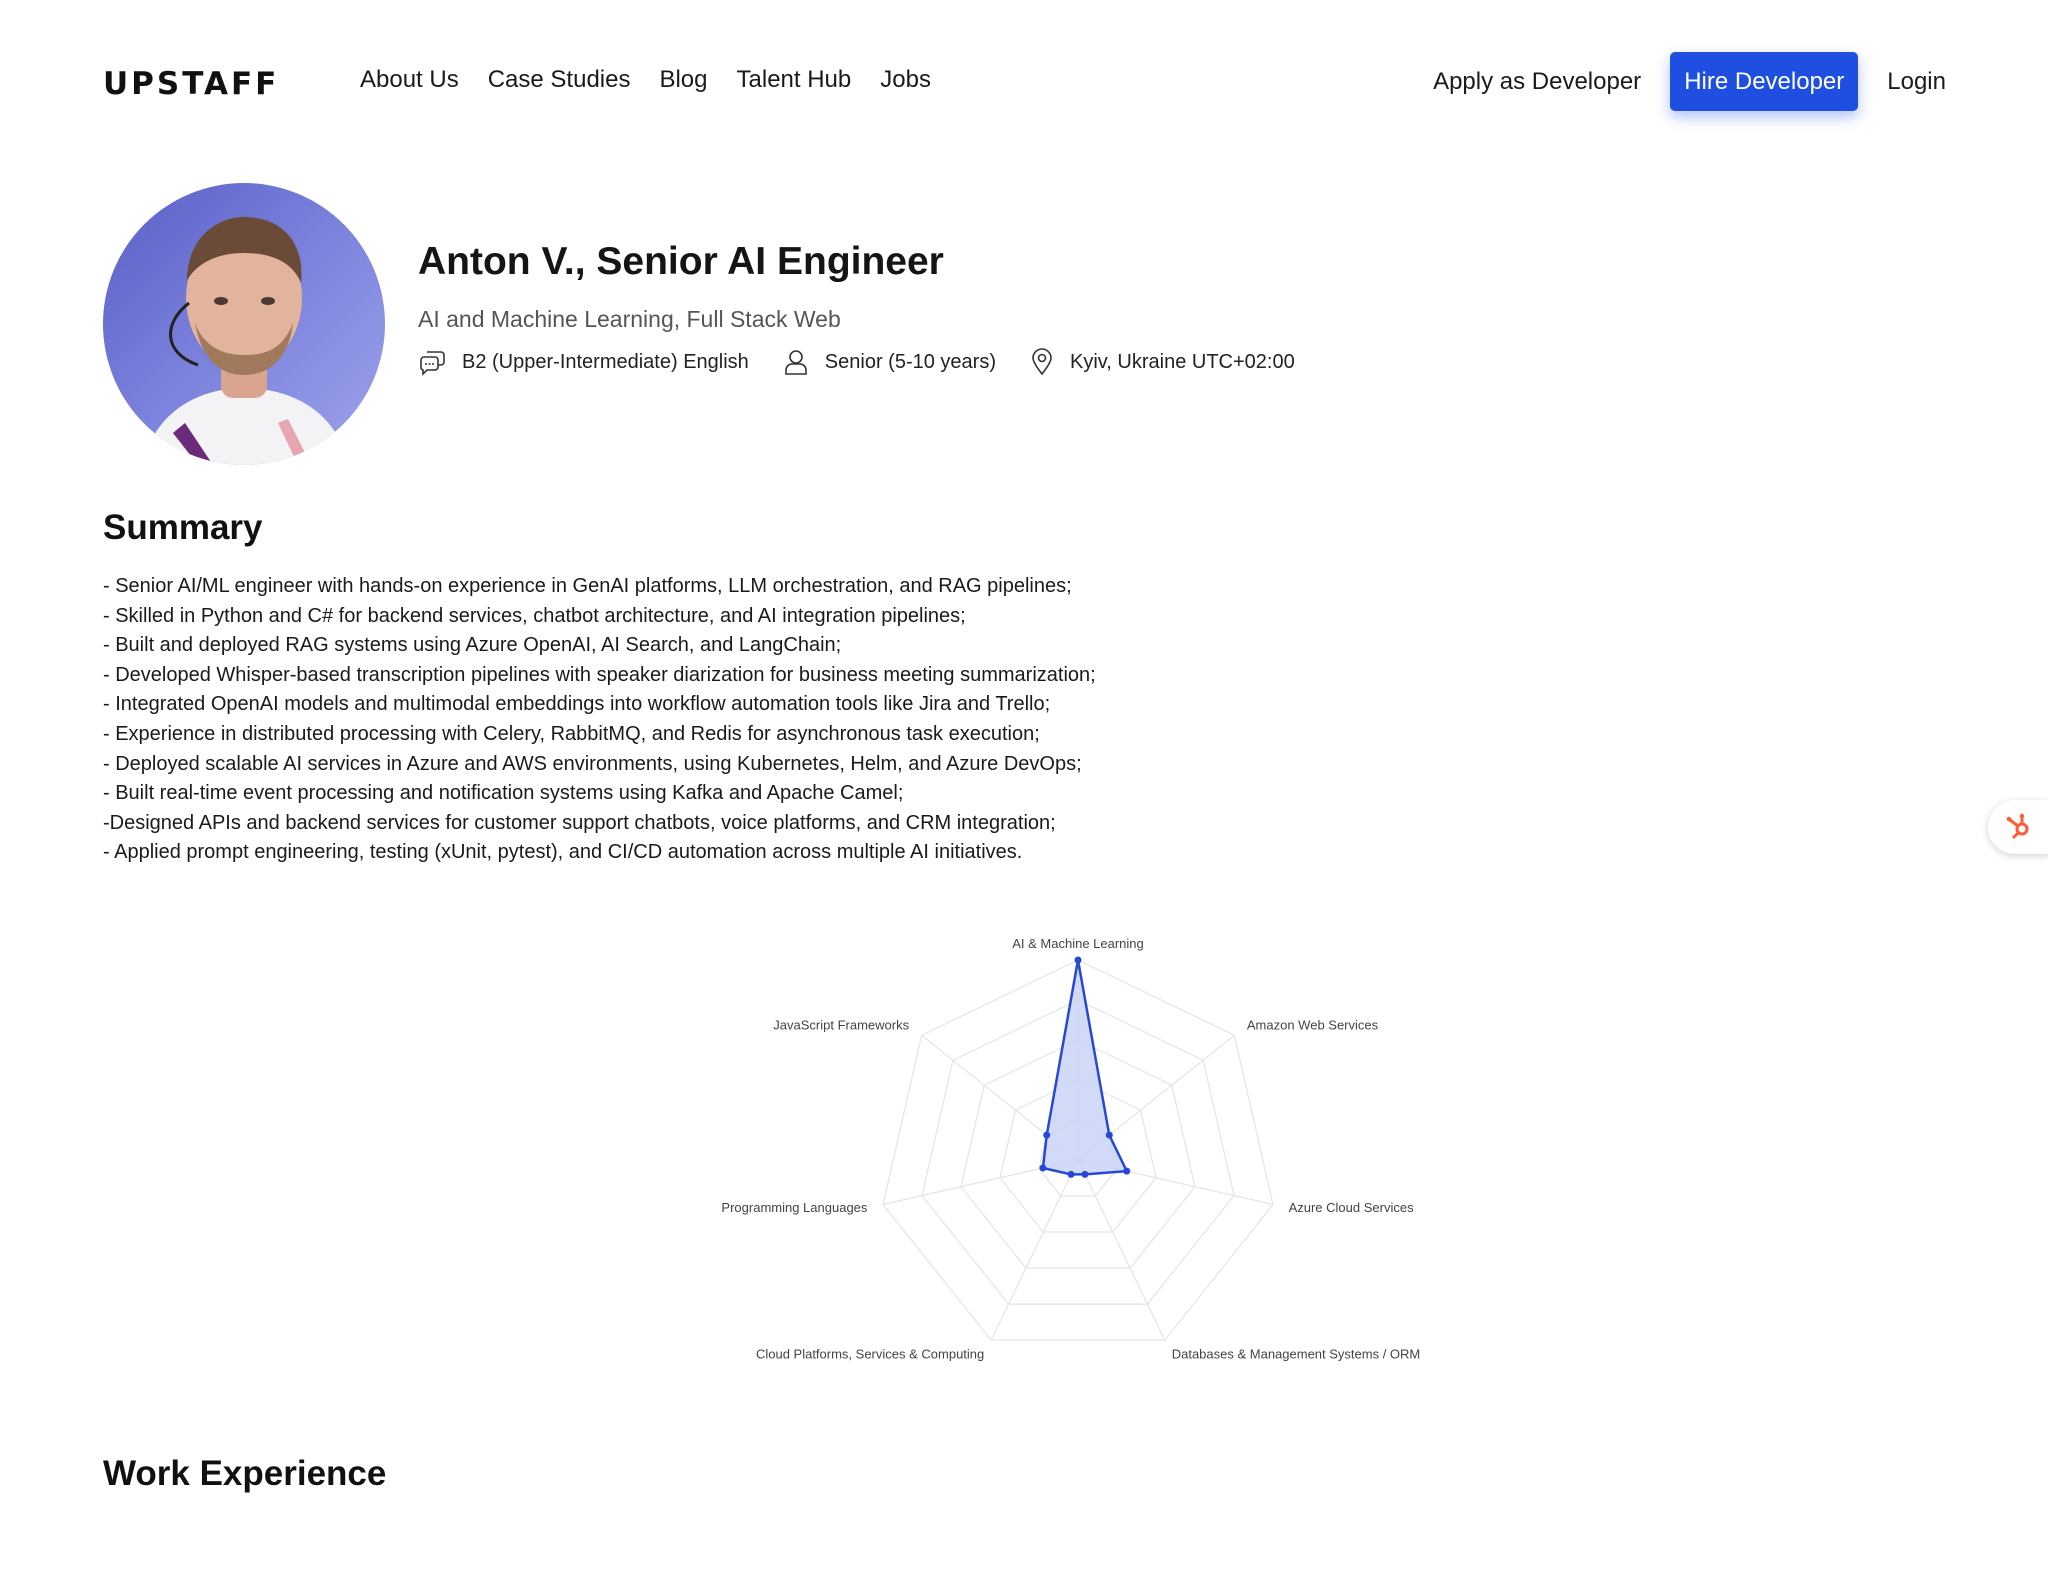 This screenshot has width=2048, height=1582. I want to click on login-link: Login, so click(1916, 82).